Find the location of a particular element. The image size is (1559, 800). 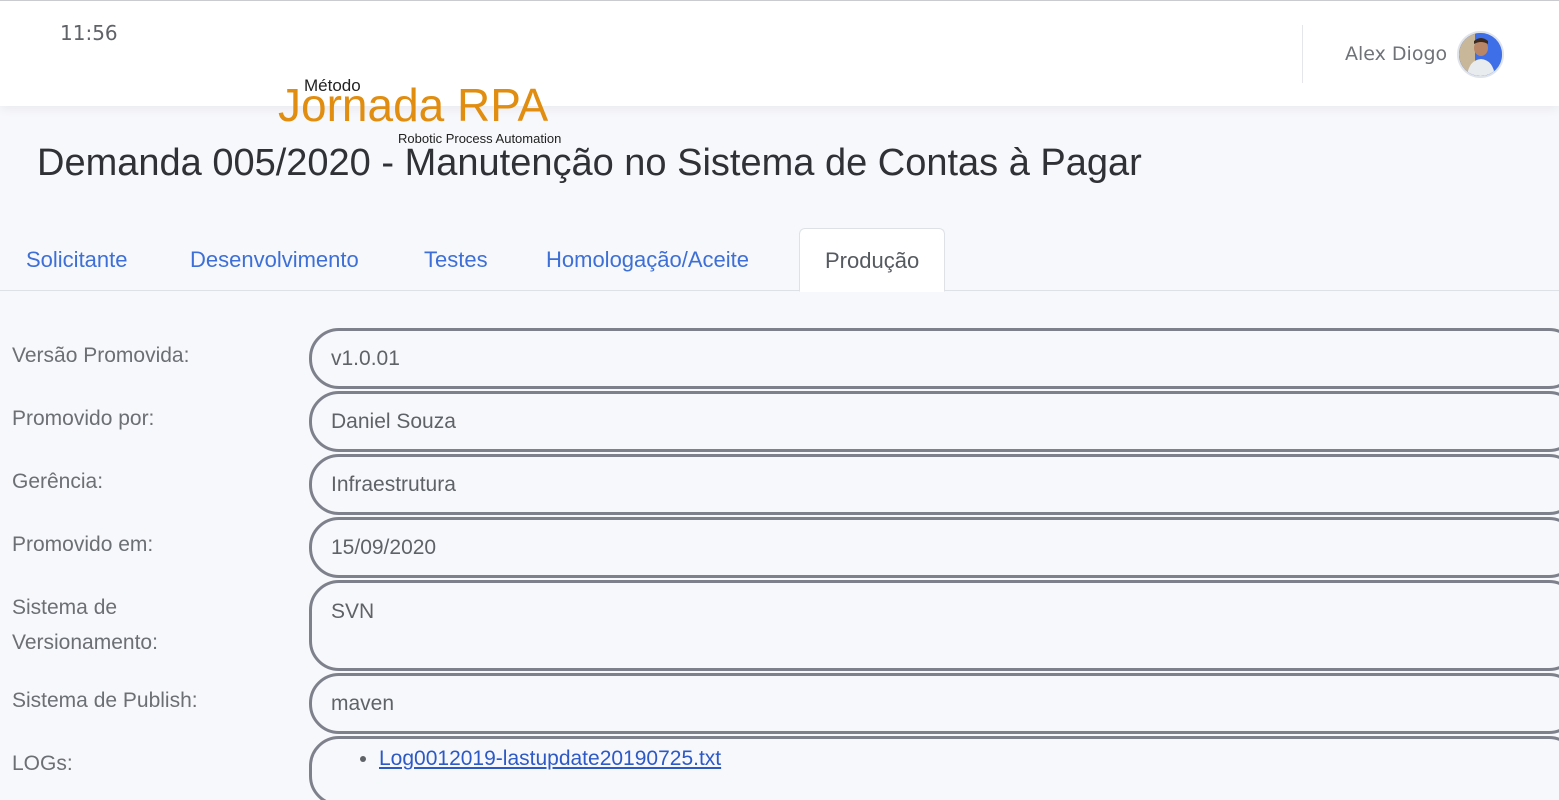

avatar is located at coordinates (1480, 54).